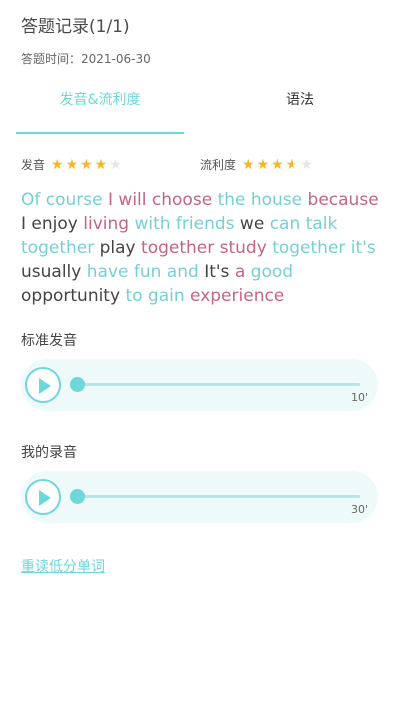 Image resolution: width=400 pixels, height=711 pixels. What do you see at coordinates (343, 200) in the screenshot?
I see `sentence-word: because` at bounding box center [343, 200].